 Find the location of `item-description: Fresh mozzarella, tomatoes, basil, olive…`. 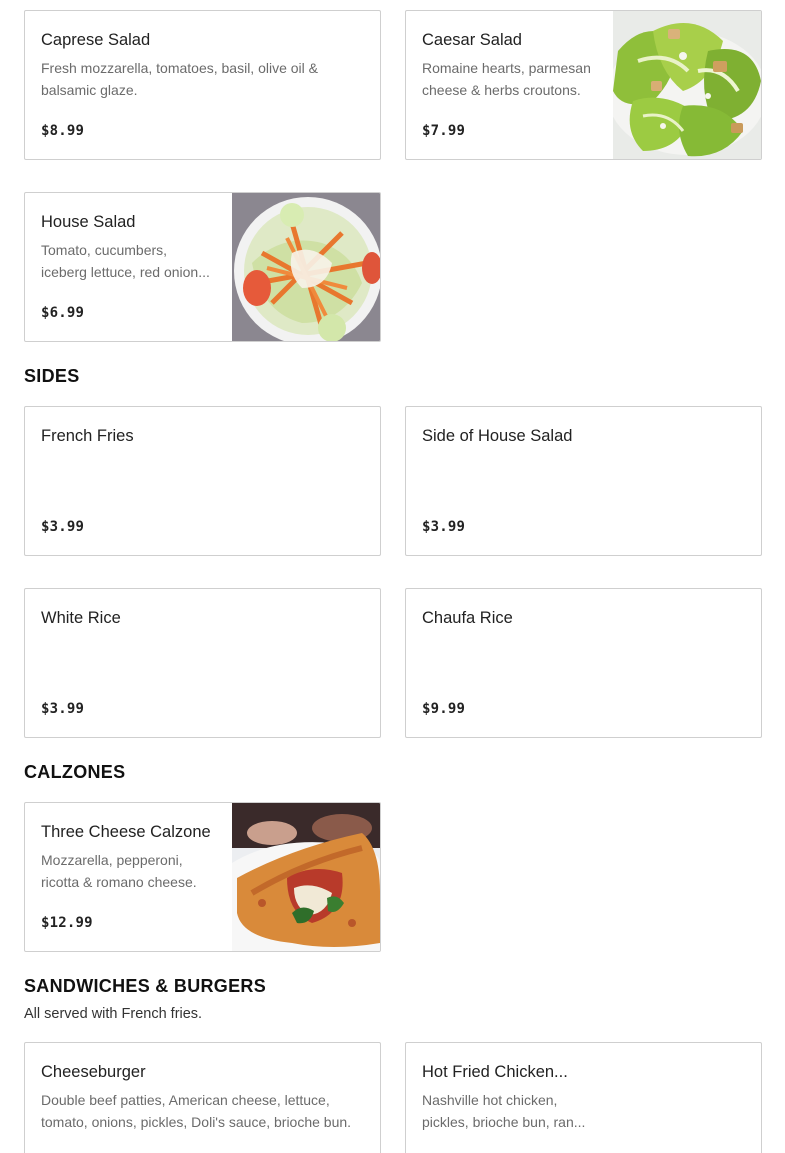

item-description: Fresh mozzarella, tomatoes, basil, olive… is located at coordinates (179, 79).